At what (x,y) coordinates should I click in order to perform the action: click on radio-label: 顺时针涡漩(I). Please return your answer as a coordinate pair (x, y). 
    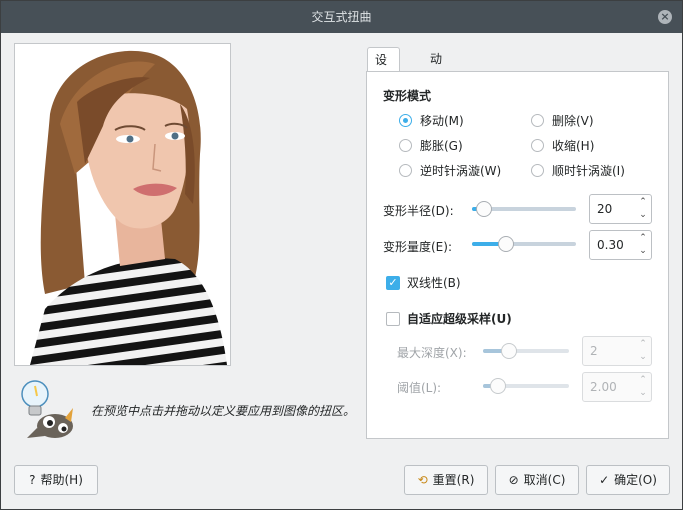
    Looking at the image, I should click on (588, 171).